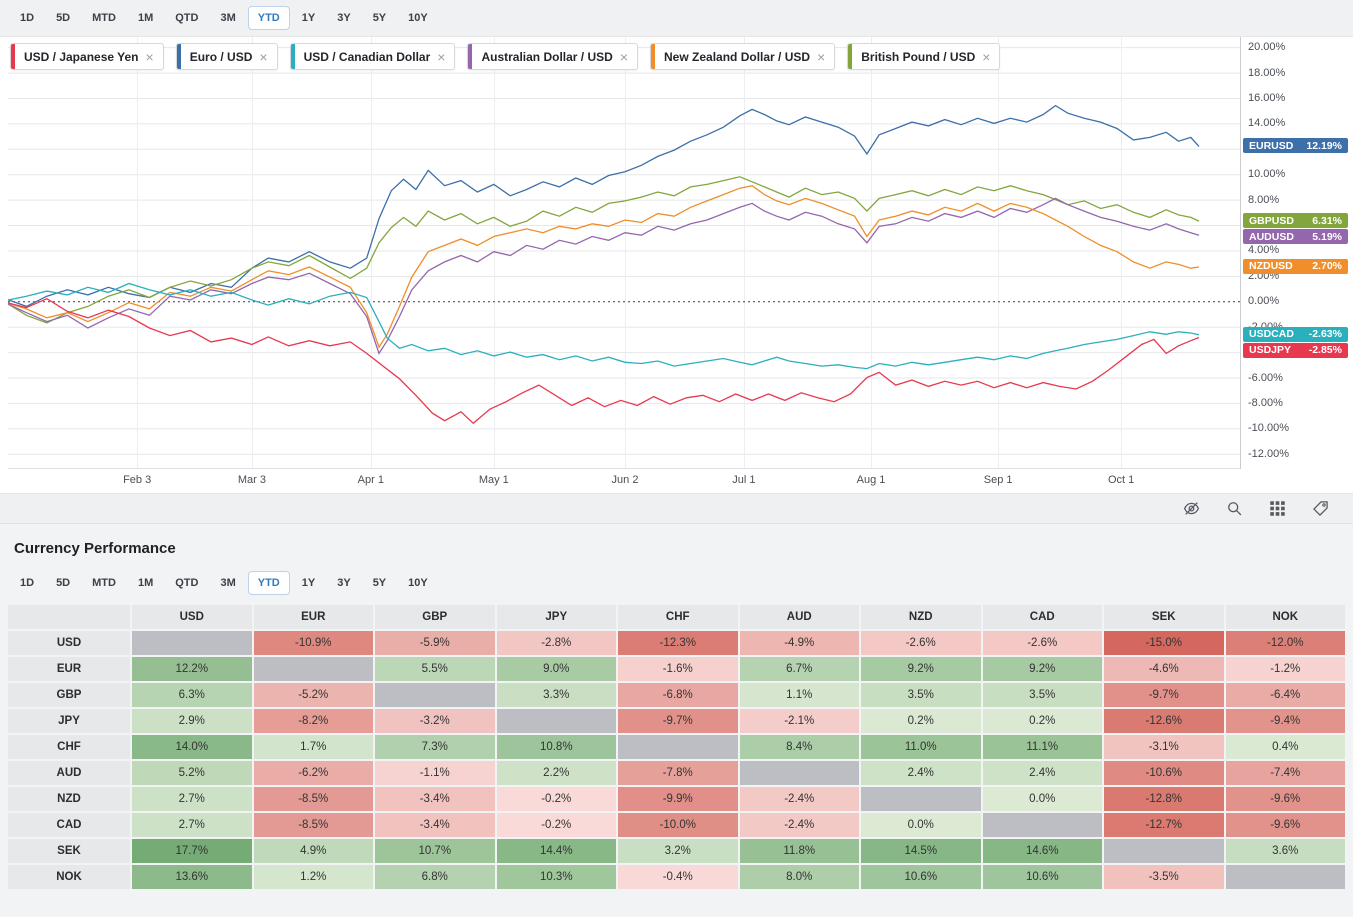  I want to click on perf-cell-chf-chf, so click(678, 747).